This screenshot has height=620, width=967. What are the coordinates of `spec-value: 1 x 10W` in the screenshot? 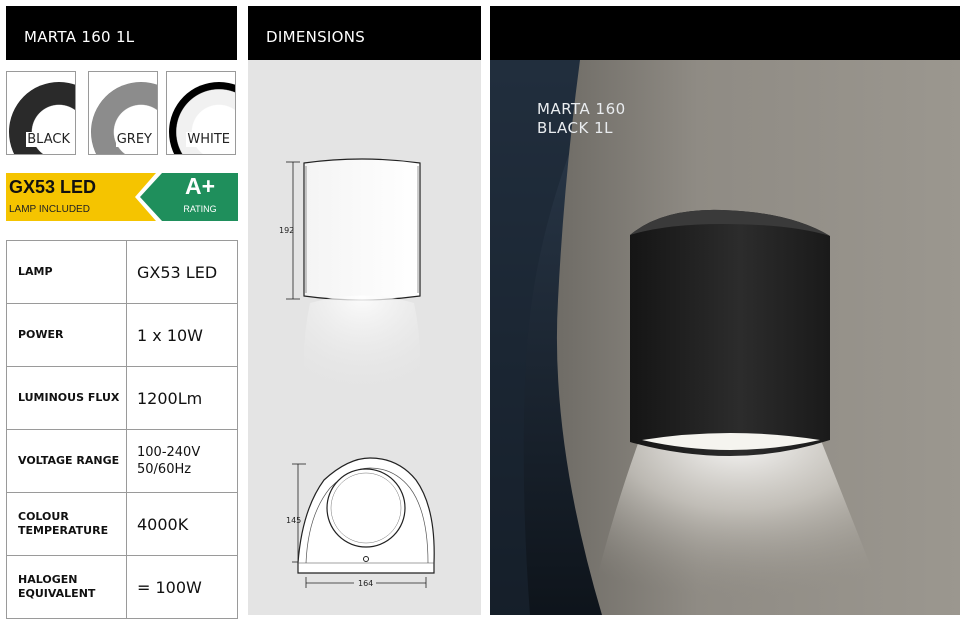 It's located at (182, 335).